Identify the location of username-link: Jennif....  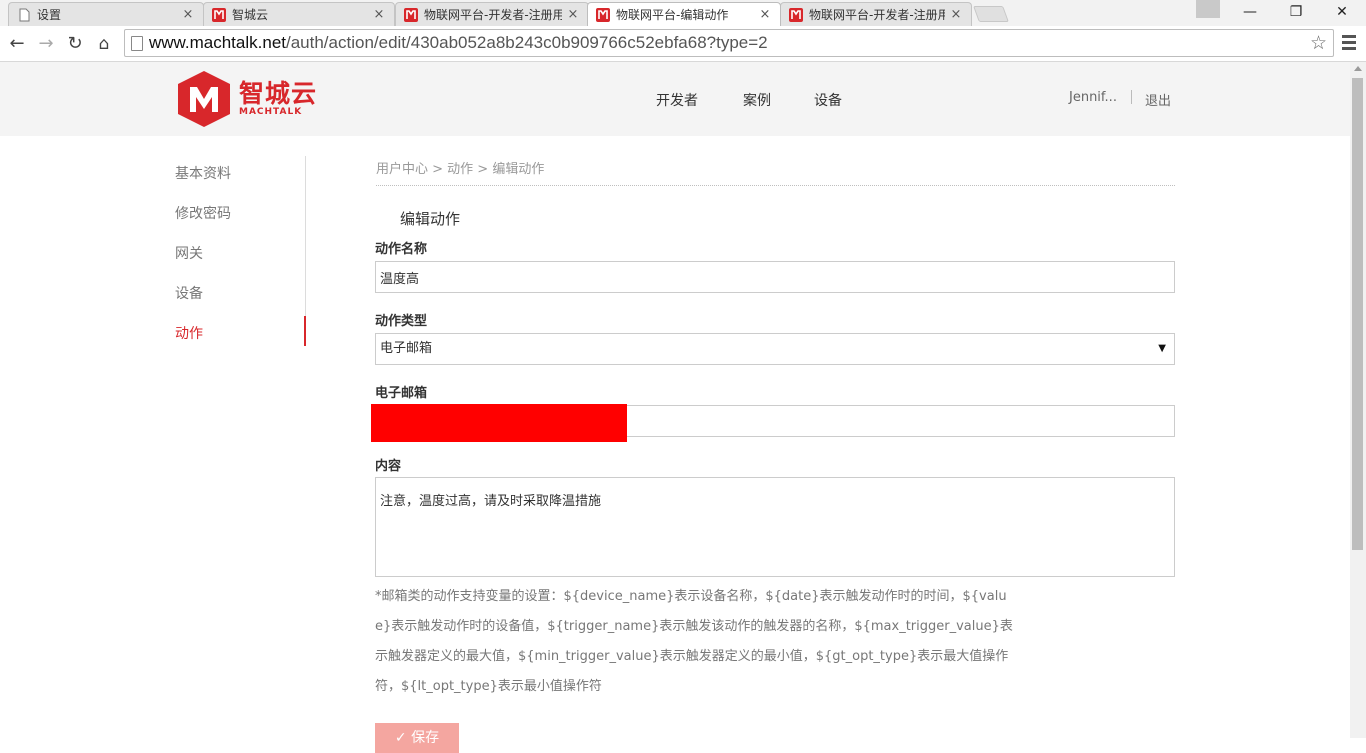
(1093, 97).